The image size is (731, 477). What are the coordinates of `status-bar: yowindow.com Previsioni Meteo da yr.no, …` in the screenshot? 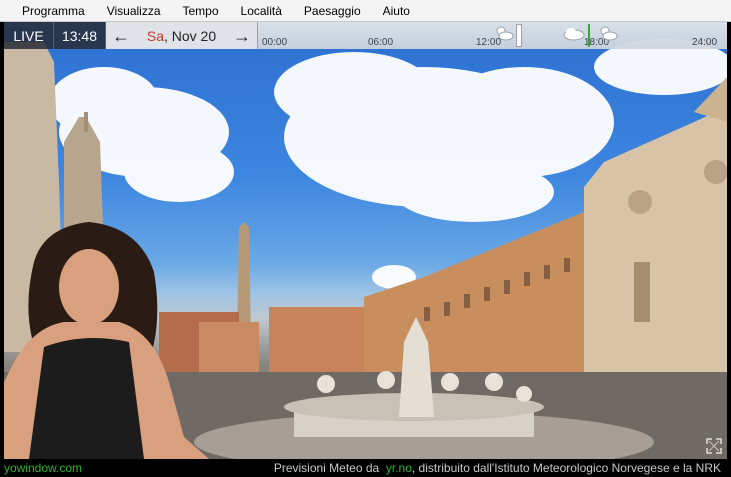 It's located at (365, 468).